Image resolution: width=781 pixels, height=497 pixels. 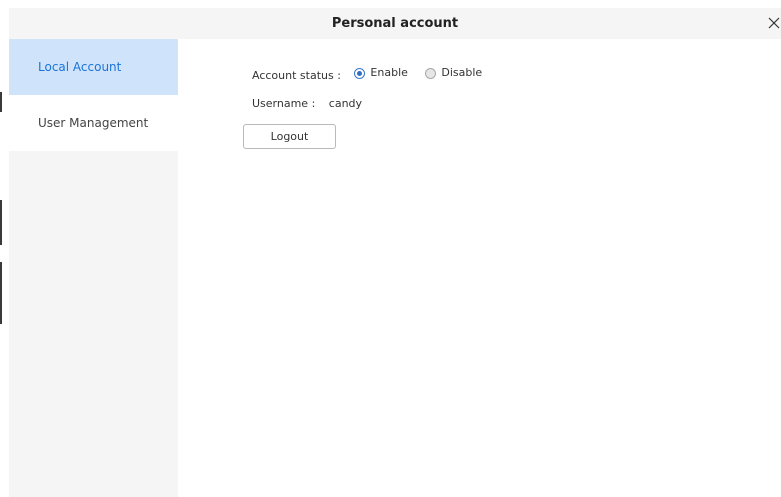 I want to click on account-status-label: Account status :, so click(x=296, y=75).